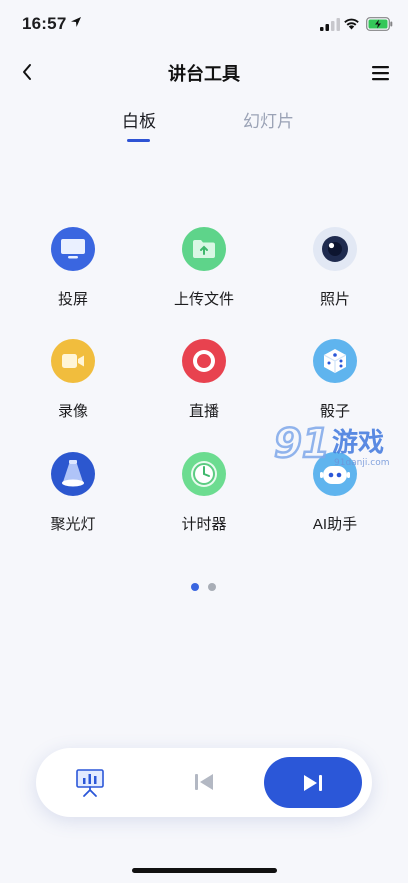 This screenshot has width=408, height=883. I want to click on tab-active-indicator, so click(138, 140).